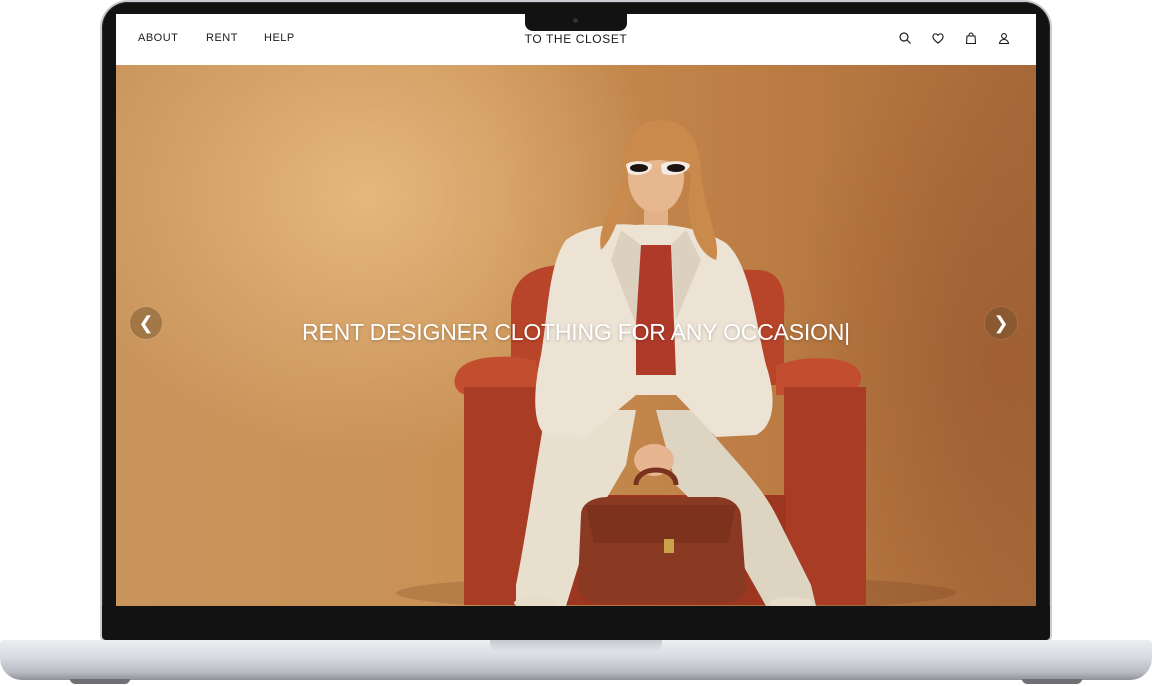 This screenshot has width=1152, height=686. I want to click on search-icon, so click(905, 38).